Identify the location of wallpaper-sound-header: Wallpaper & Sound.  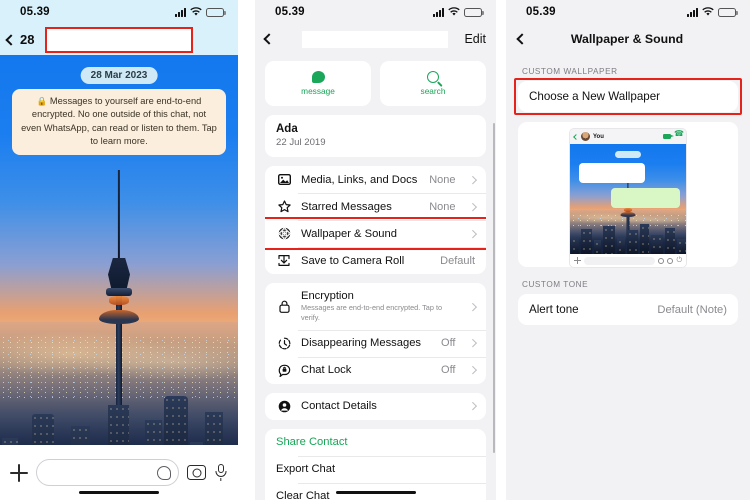
(628, 39).